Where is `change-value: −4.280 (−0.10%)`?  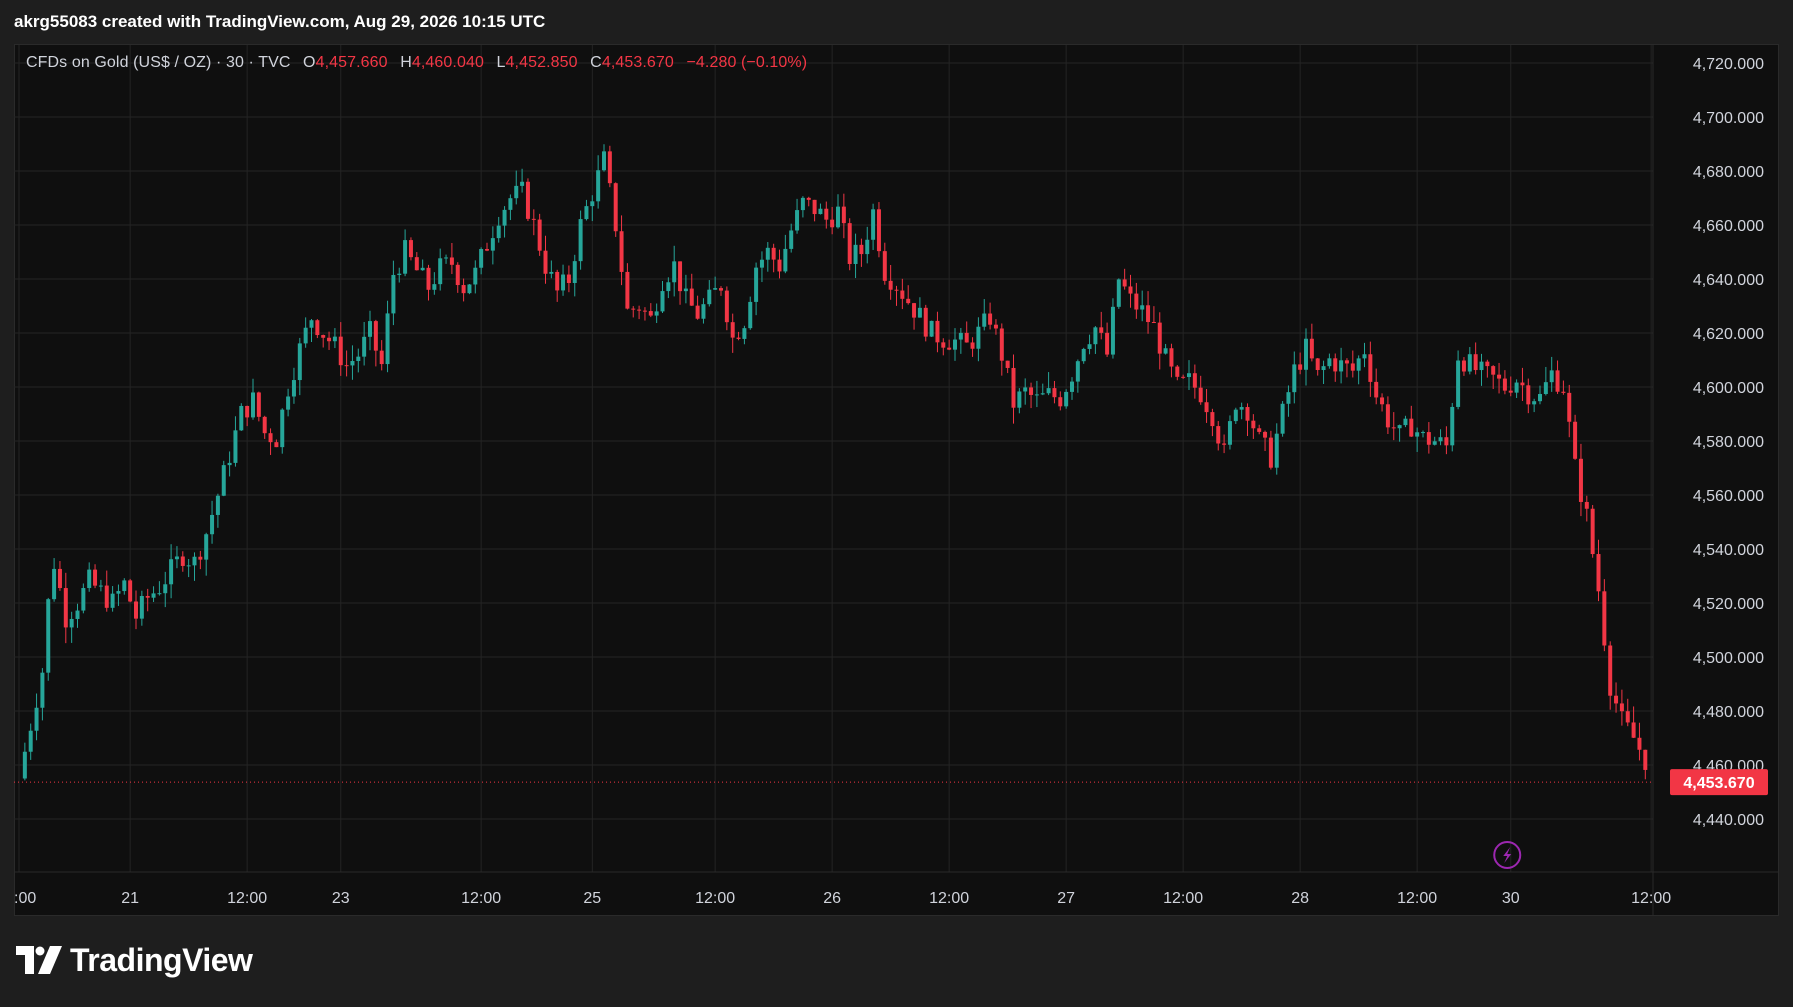 change-value: −4.280 (−0.10%) is located at coordinates (747, 62).